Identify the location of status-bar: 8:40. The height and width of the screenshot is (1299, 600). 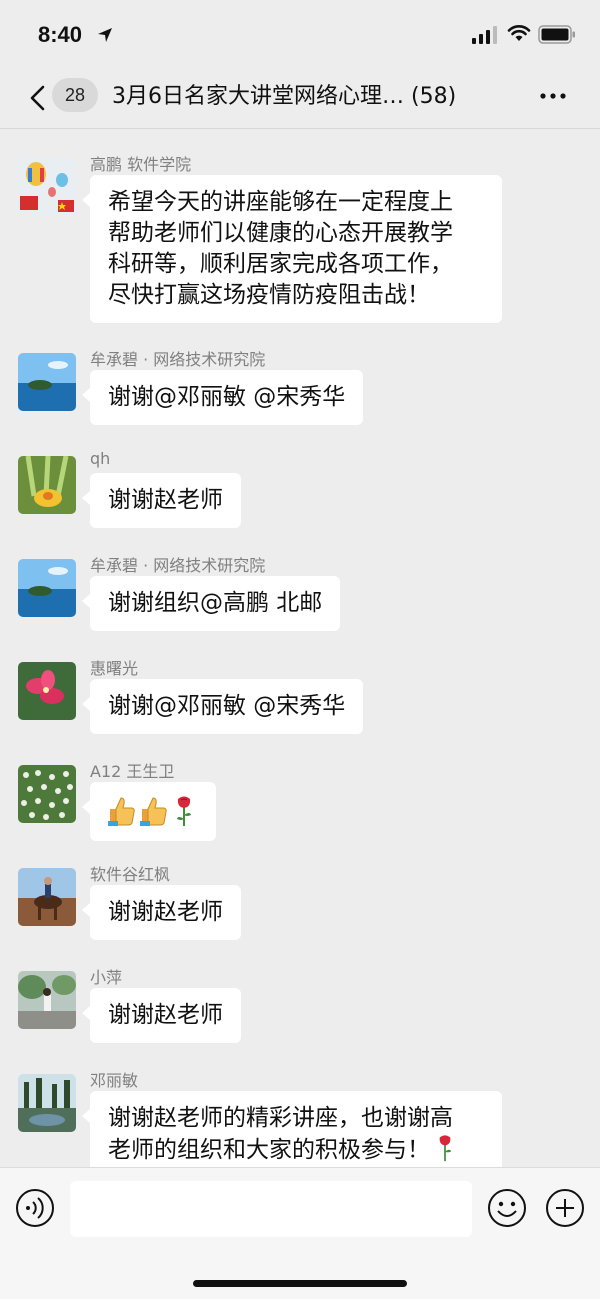
(300, 35).